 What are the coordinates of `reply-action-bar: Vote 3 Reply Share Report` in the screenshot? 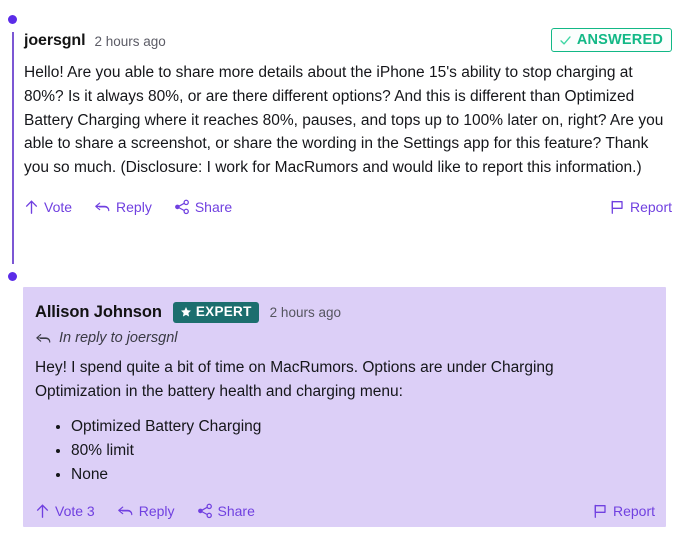 It's located at (345, 511).